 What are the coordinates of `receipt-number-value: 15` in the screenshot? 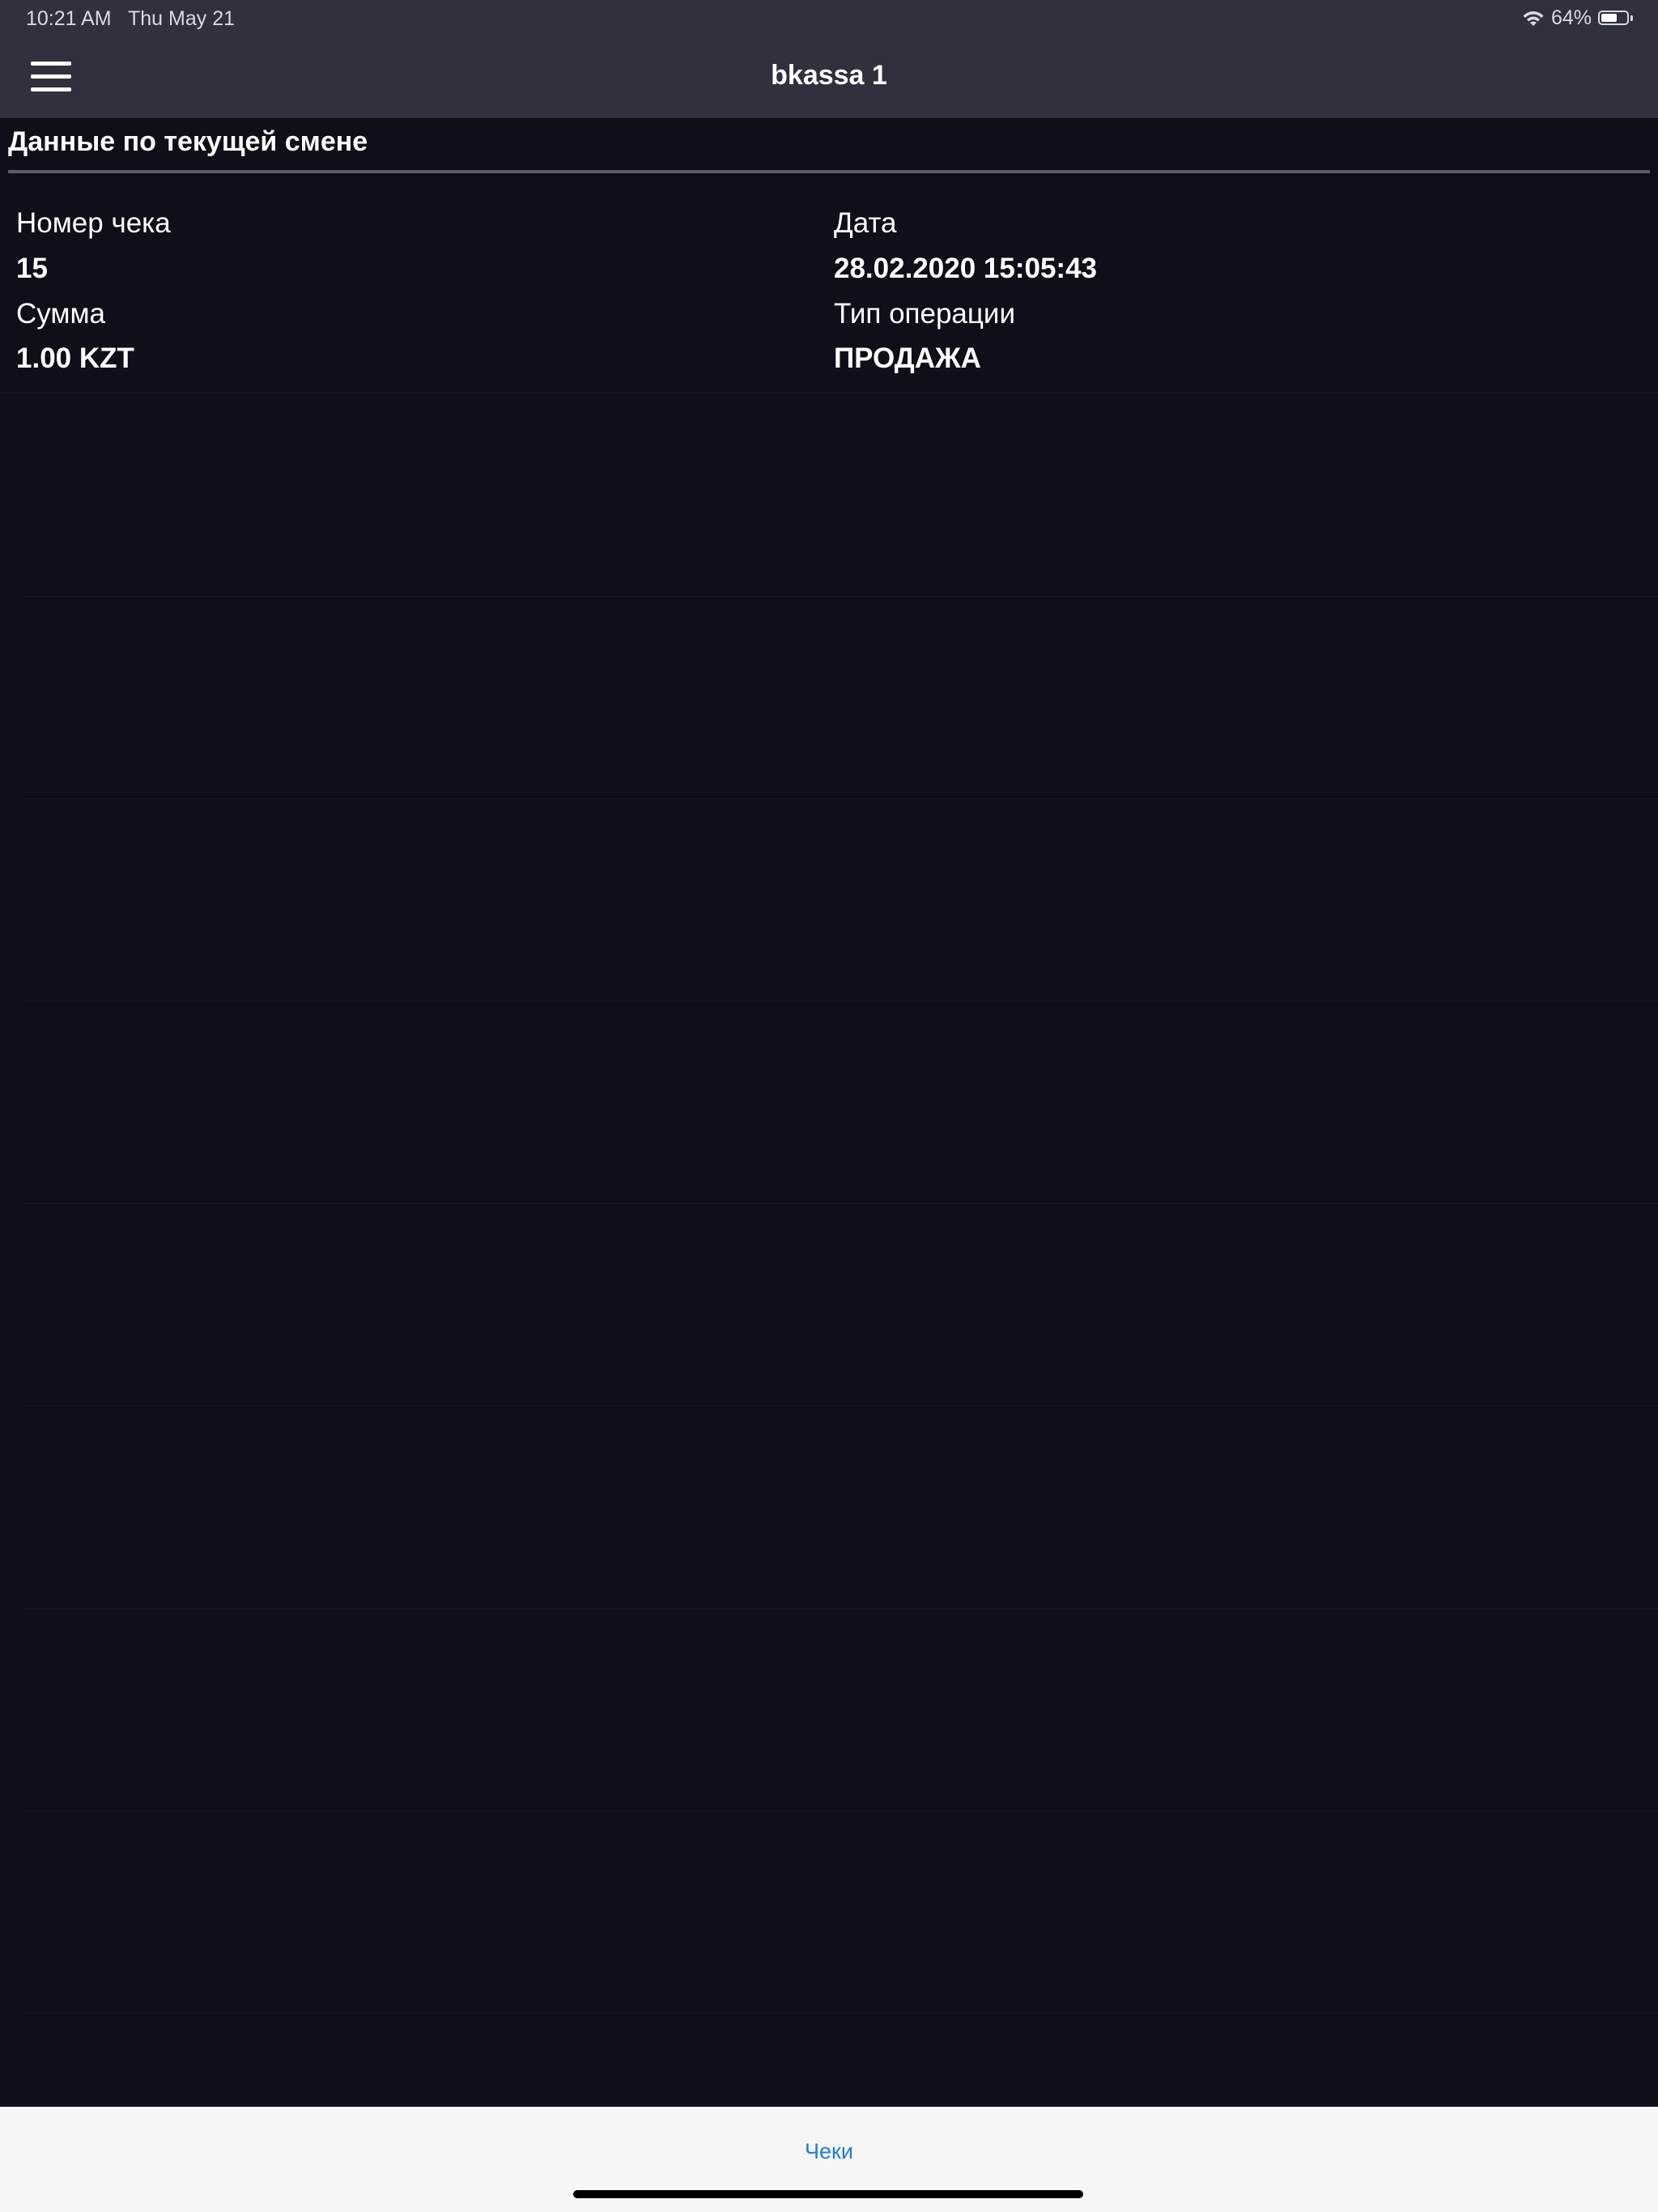 It's located at (32, 268).